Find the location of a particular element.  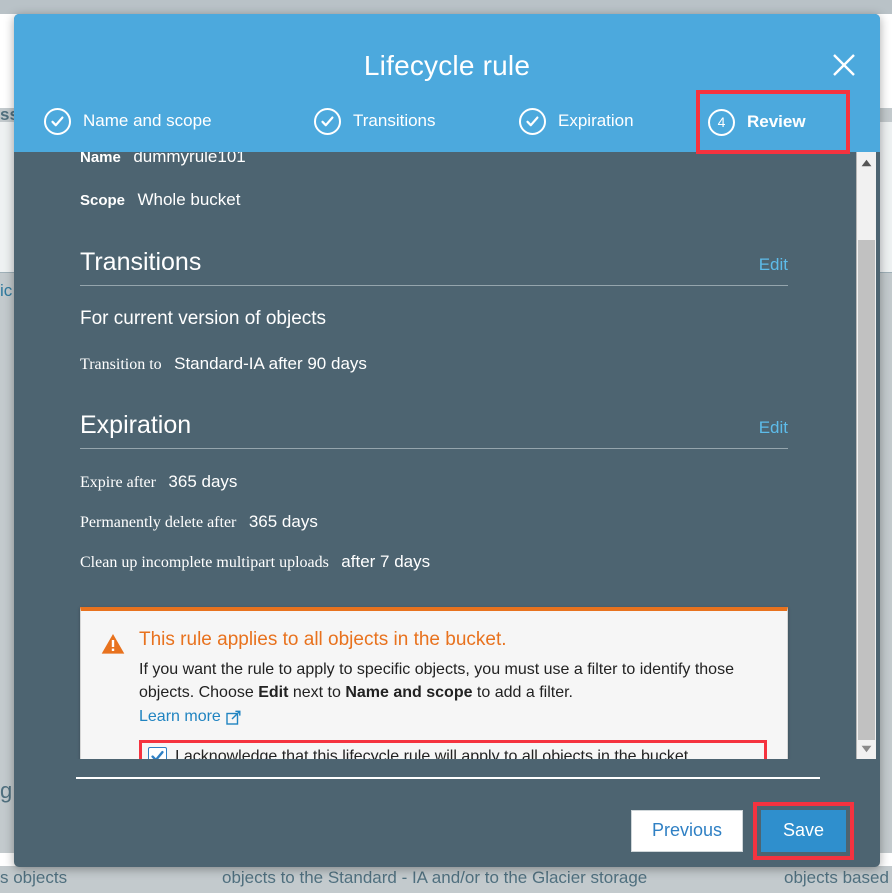

summary-row-name: Name dummyrule101 is located at coordinates (434, 159).